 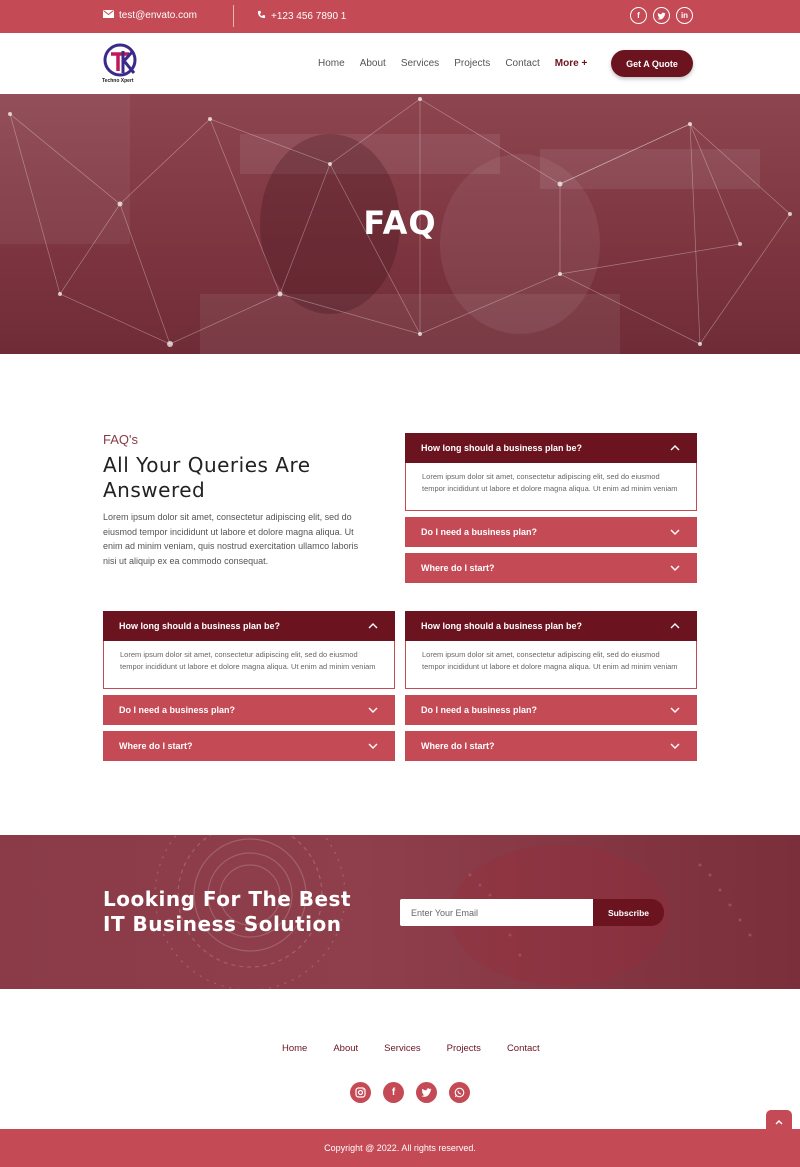 I want to click on phone-icon, so click(x=261, y=16).